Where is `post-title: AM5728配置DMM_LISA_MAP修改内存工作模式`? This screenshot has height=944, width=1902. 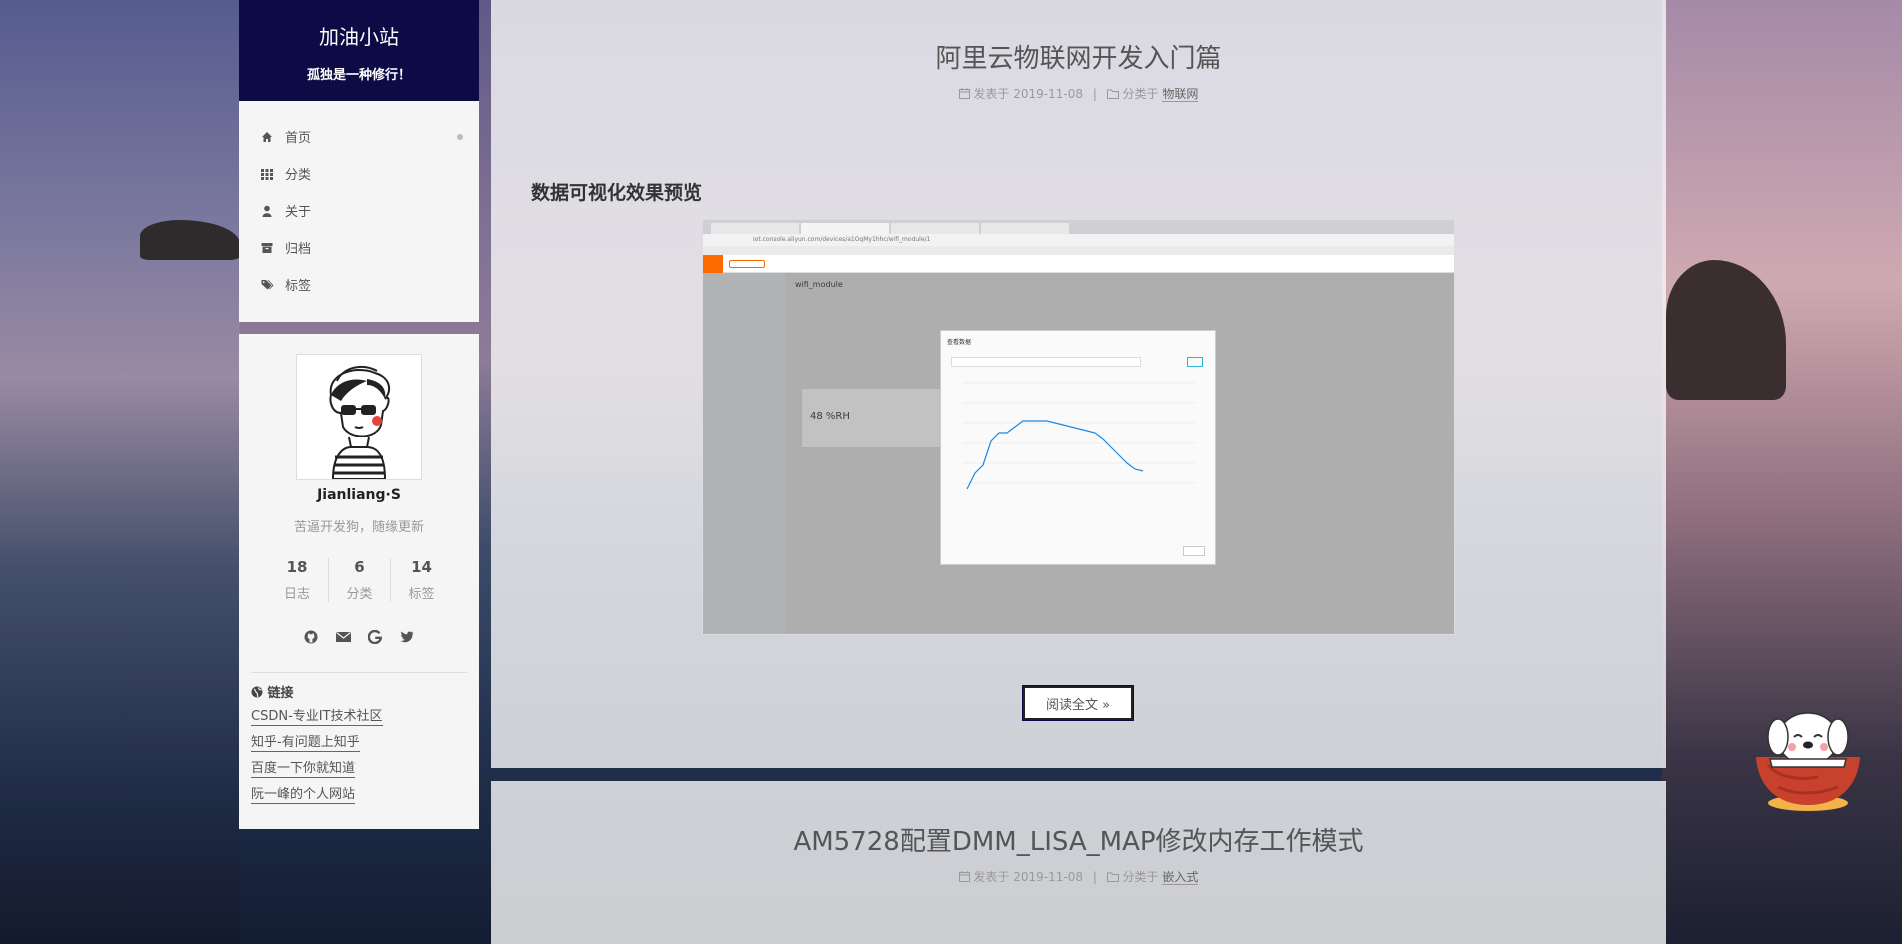 post-title: AM5728配置DMM_LISA_MAP修改内存工作模式 is located at coordinates (1078, 839).